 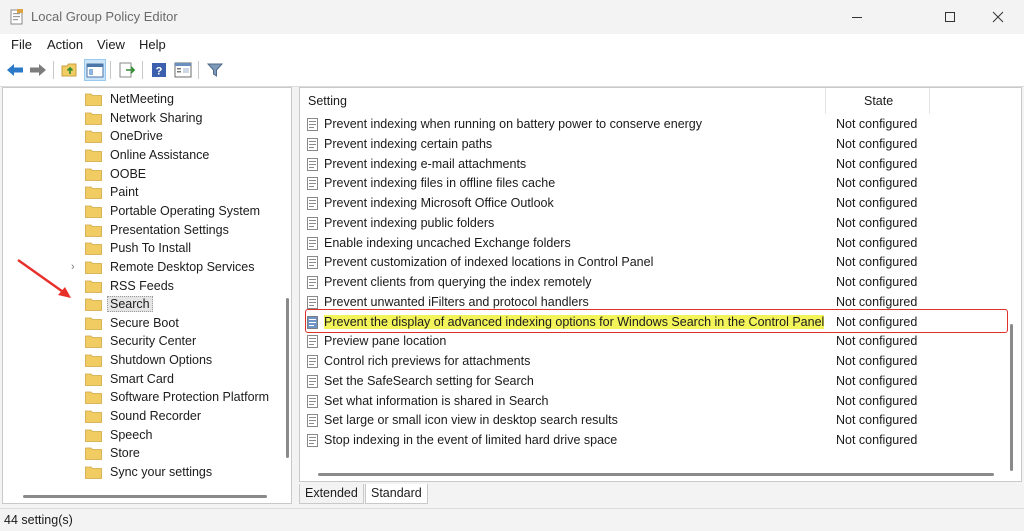 I want to click on minimize-button, so click(x=857, y=17).